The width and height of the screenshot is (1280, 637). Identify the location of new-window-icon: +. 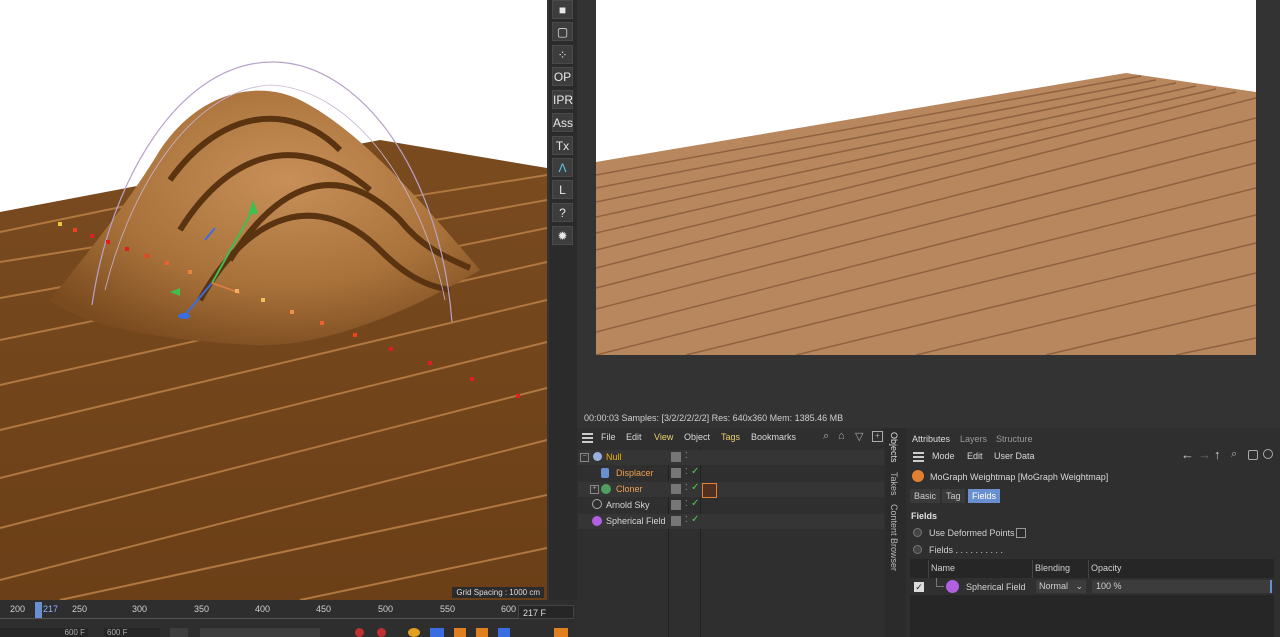
(877, 436).